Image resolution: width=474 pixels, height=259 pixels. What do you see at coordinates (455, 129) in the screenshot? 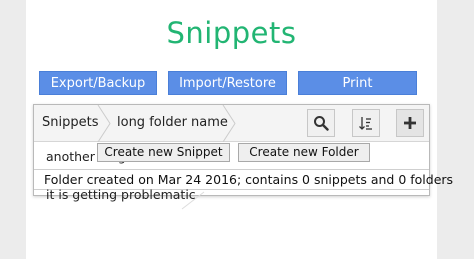
I see `right-margin` at bounding box center [455, 129].